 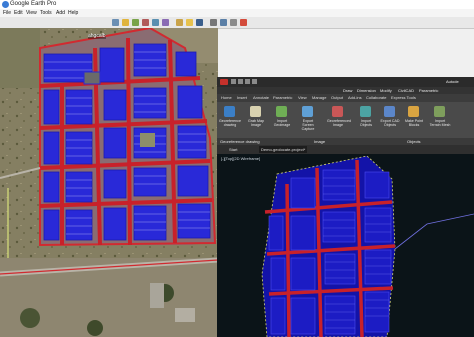 What do you see at coordinates (413, 111) in the screenshot?
I see `point-blocks-icon` at bounding box center [413, 111].